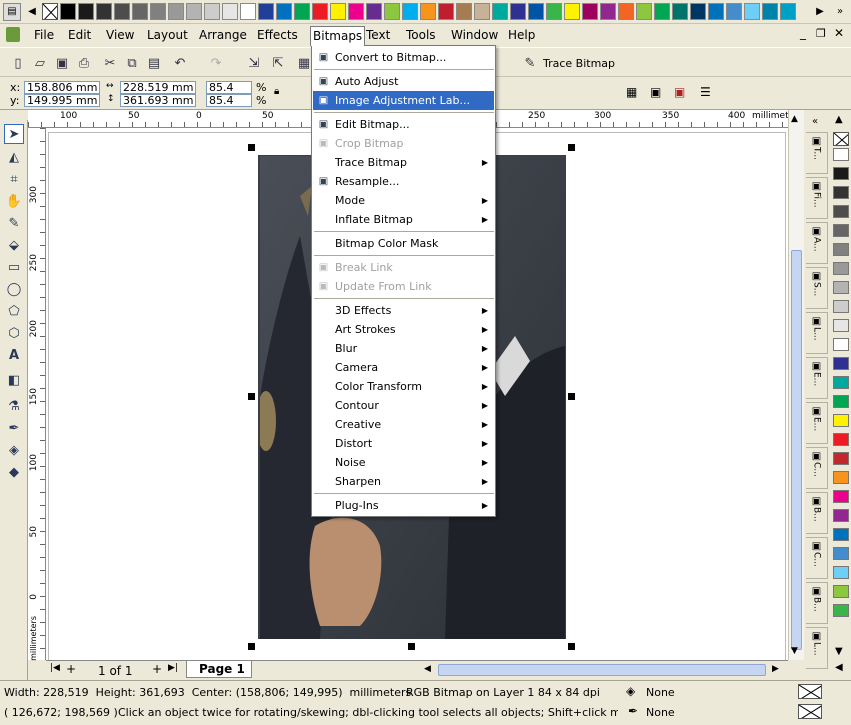 Image resolution: width=851 pixels, height=725 pixels. Describe the element at coordinates (796, 450) in the screenshot. I see `scroll-thumb` at that location.